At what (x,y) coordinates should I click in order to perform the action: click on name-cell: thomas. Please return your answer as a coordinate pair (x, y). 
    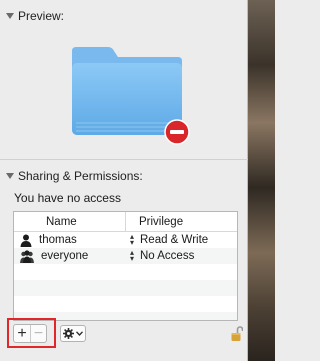
    Looking at the image, I should click on (70, 240).